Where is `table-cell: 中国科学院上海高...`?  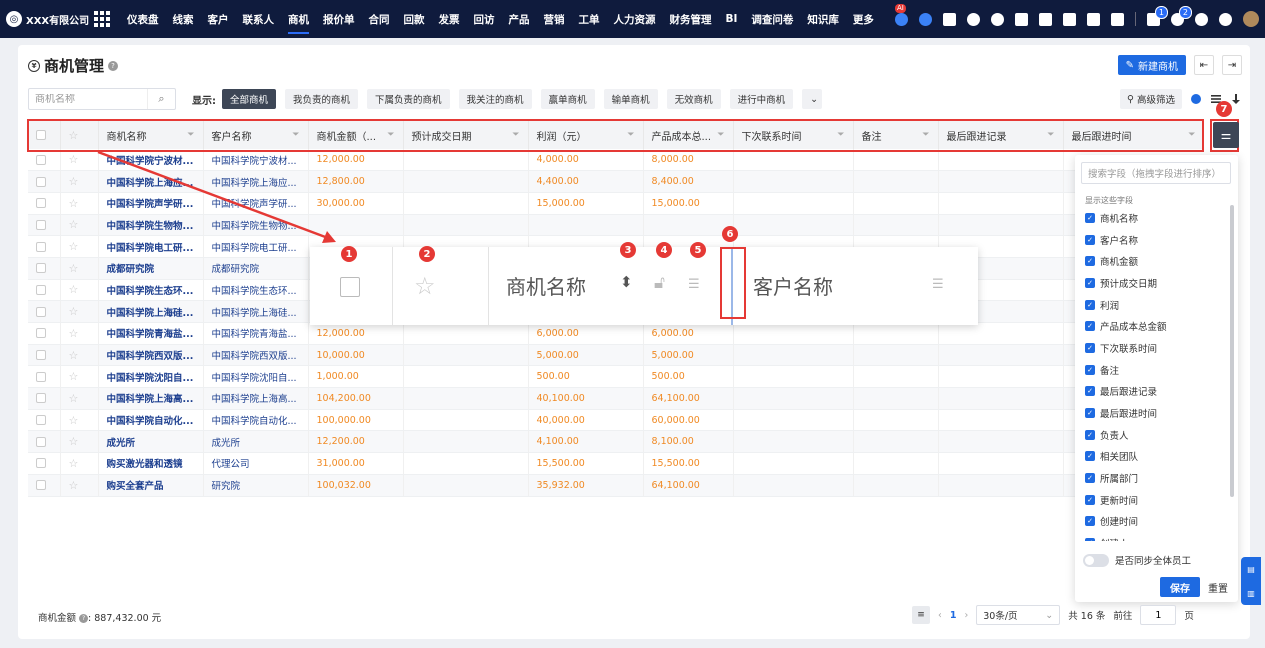 table-cell: 中国科学院上海高... is located at coordinates (256, 398).